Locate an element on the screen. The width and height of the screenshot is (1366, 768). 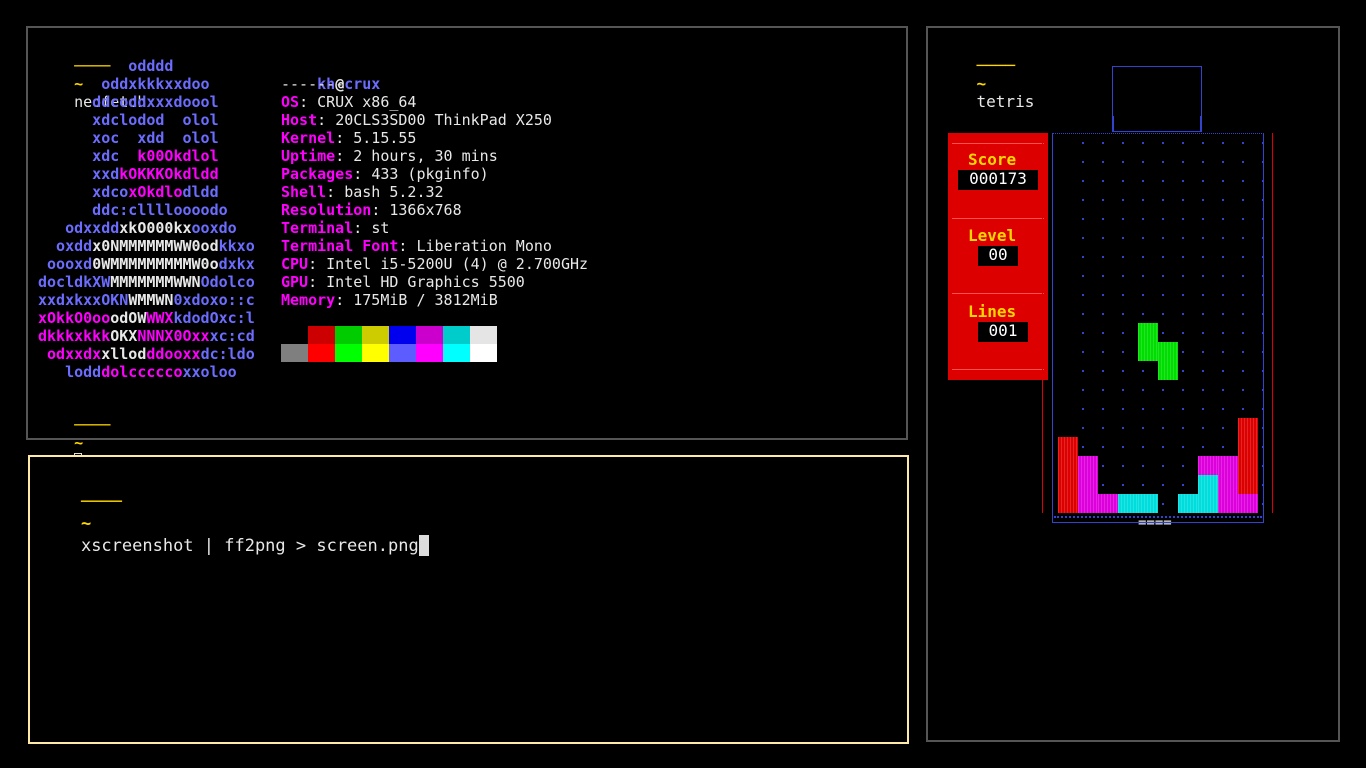
score-panel: Score 000173 Level 00 Lines 001 is located at coordinates (998, 256).